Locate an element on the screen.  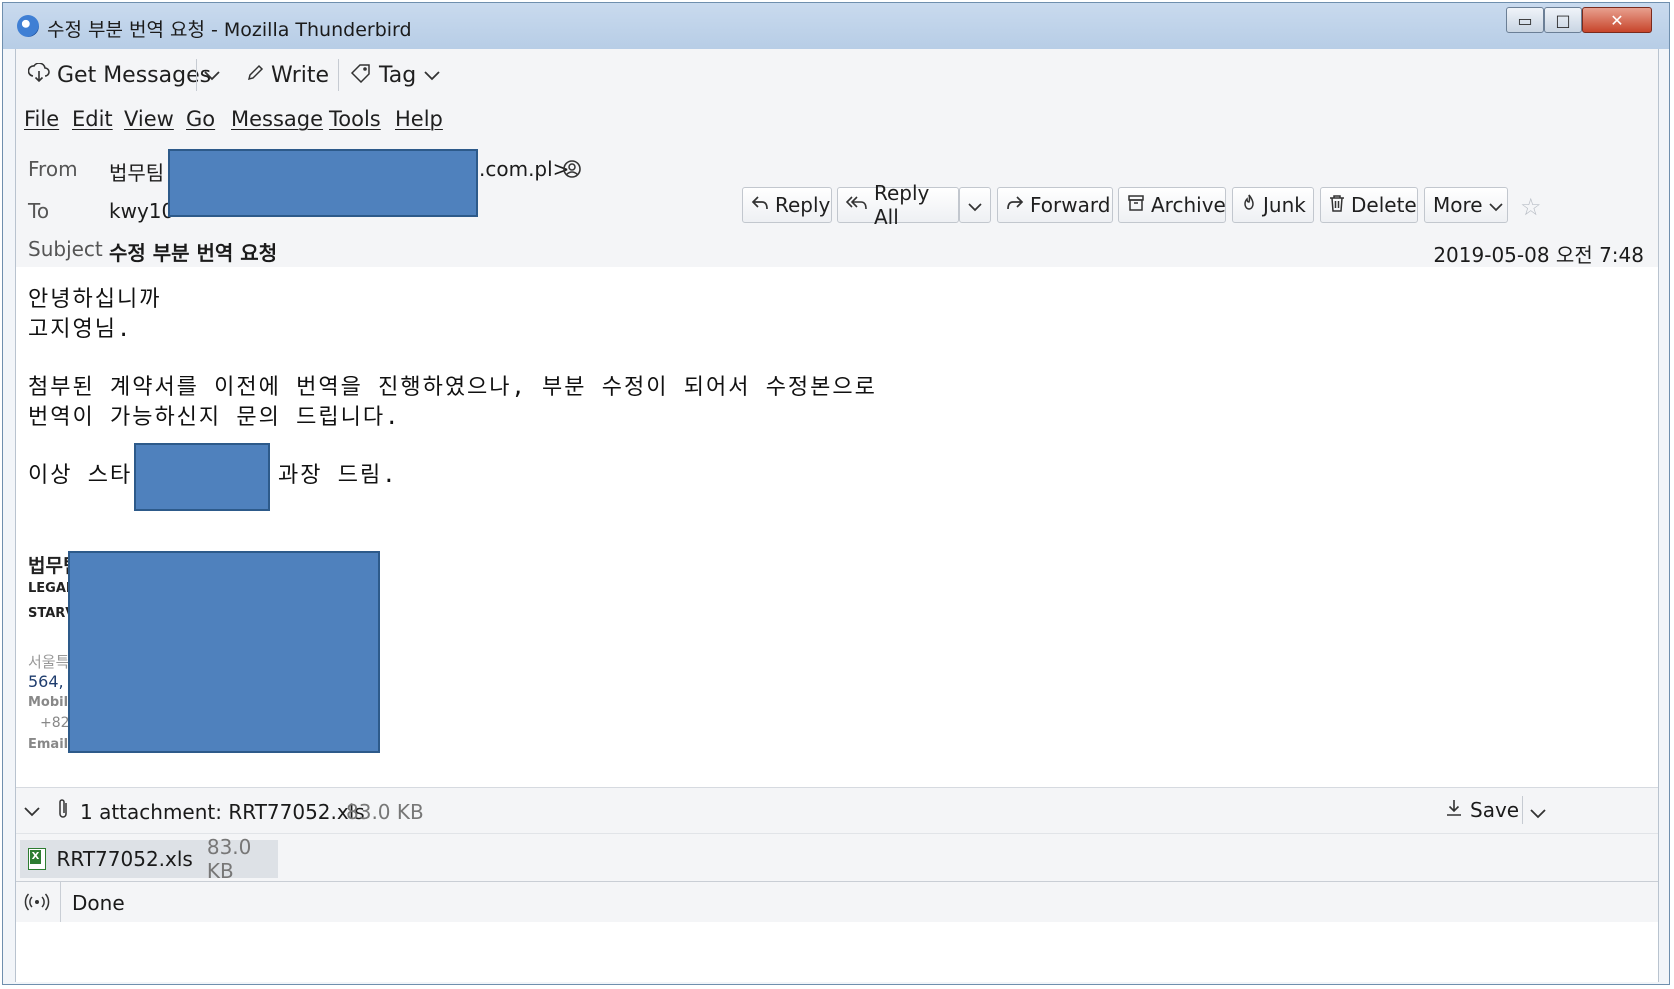
window-title: 수정 부분 번역 요청 - Mozilla Thunderbird is located at coordinates (229, 30).